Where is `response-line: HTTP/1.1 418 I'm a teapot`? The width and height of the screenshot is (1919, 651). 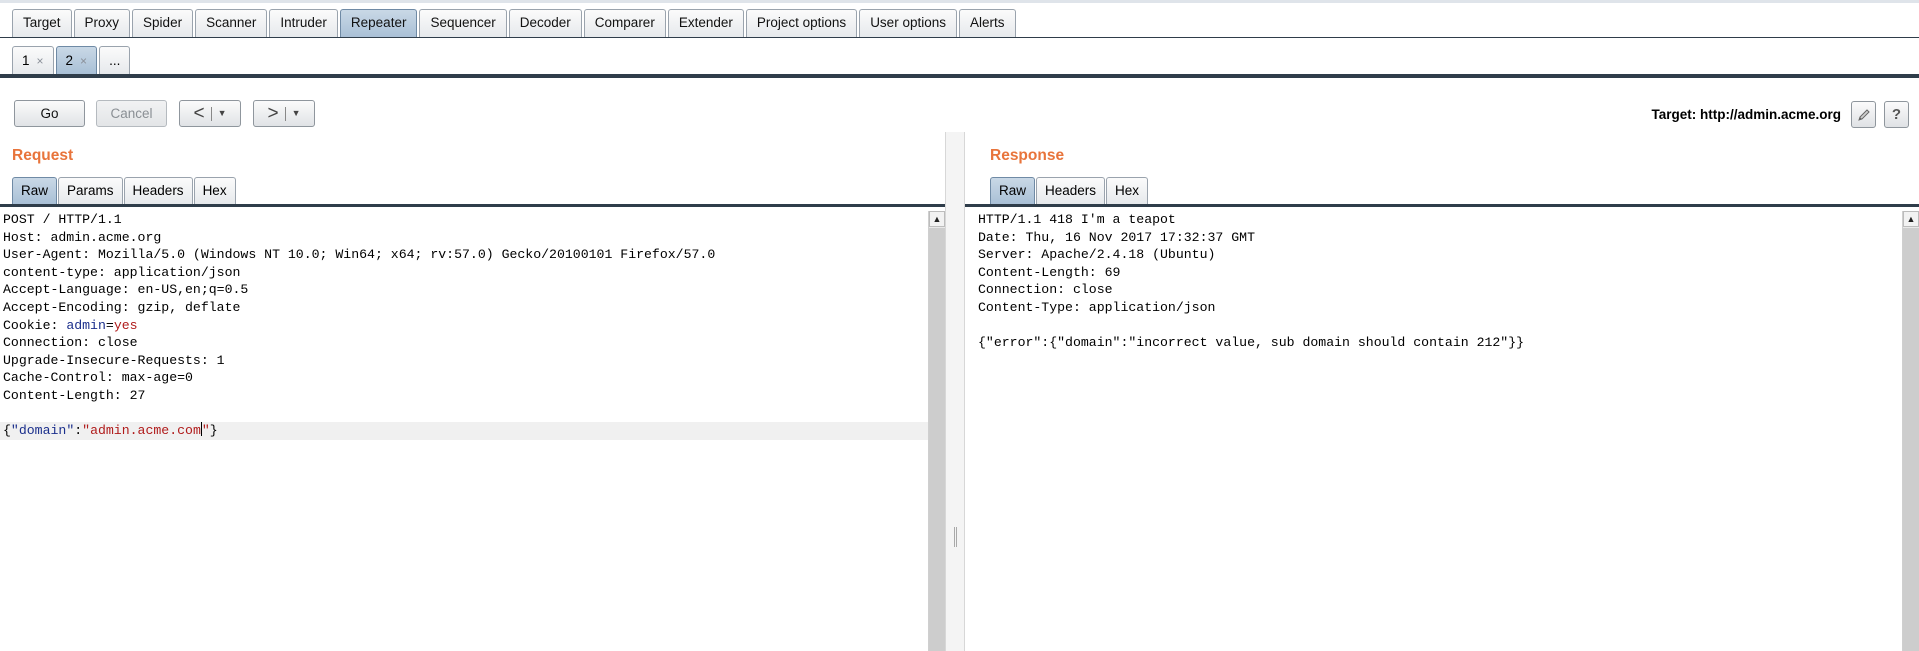
response-line: HTTP/1.1 418 I'm a teapot is located at coordinates (1077, 219).